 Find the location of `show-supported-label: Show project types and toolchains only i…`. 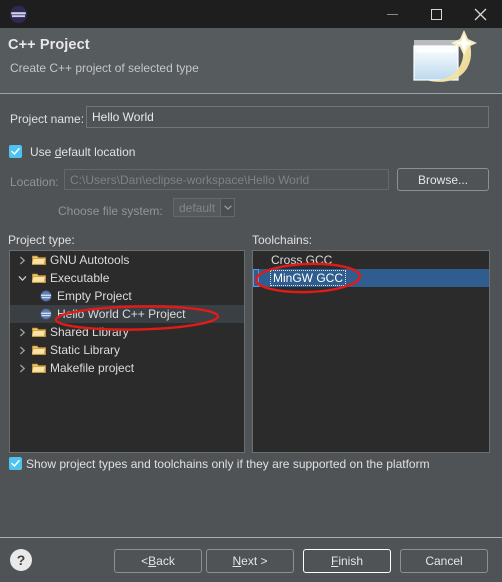

show-supported-label: Show project types and toolchains only i… is located at coordinates (228, 464).